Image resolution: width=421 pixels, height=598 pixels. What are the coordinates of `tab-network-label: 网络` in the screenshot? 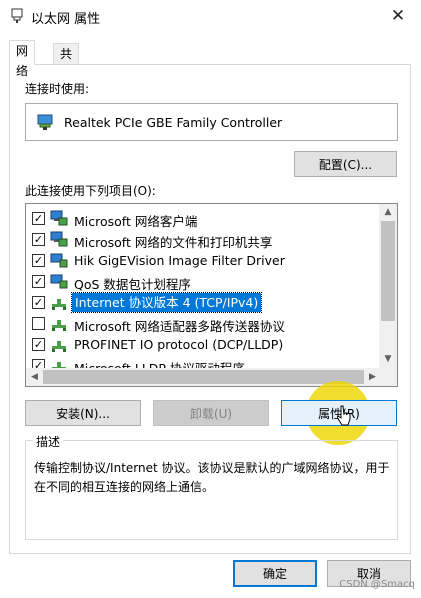 It's located at (22, 61).